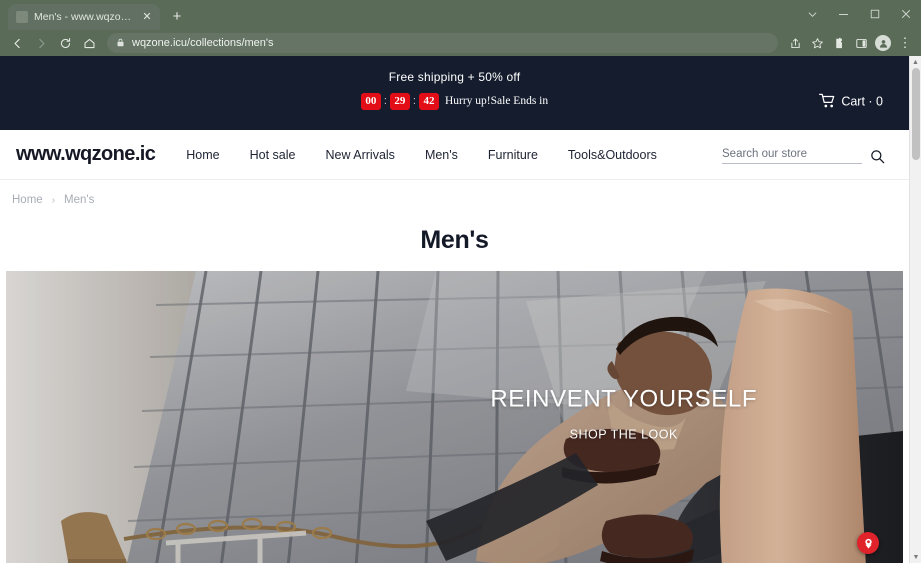  What do you see at coordinates (370, 101) in the screenshot?
I see `countdown-hours: 00` at bounding box center [370, 101].